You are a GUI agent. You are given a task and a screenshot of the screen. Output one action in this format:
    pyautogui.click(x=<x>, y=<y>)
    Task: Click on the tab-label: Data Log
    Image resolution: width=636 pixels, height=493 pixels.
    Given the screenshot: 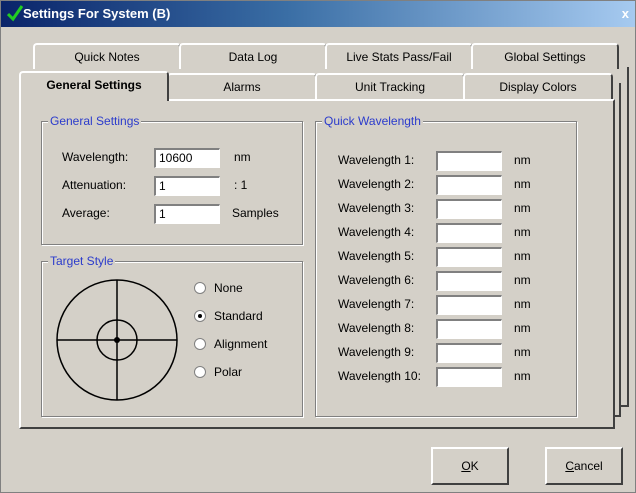 What is the action you would take?
    pyautogui.click(x=253, y=57)
    